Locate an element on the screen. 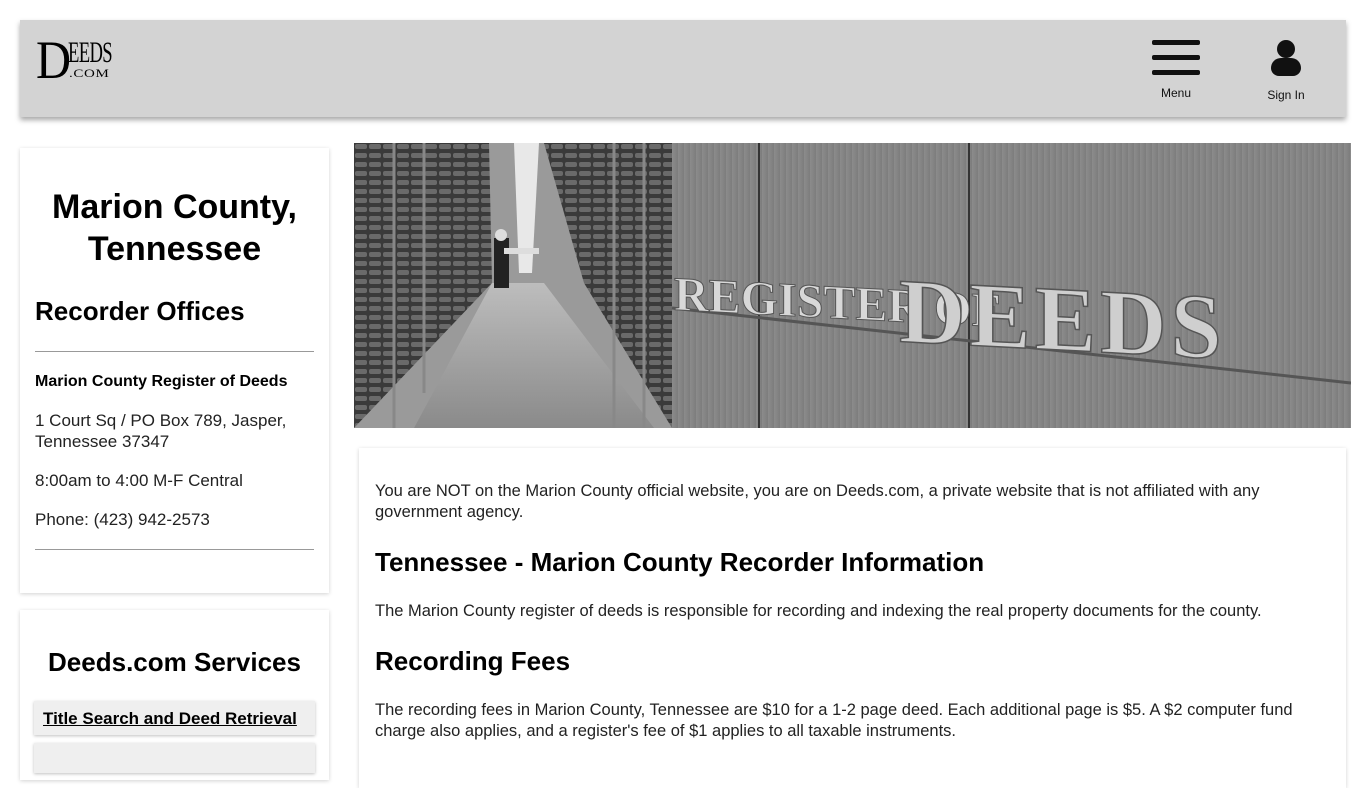 The height and width of the screenshot is (788, 1366). sign-in-button: Sign In is located at coordinates (1286, 70).